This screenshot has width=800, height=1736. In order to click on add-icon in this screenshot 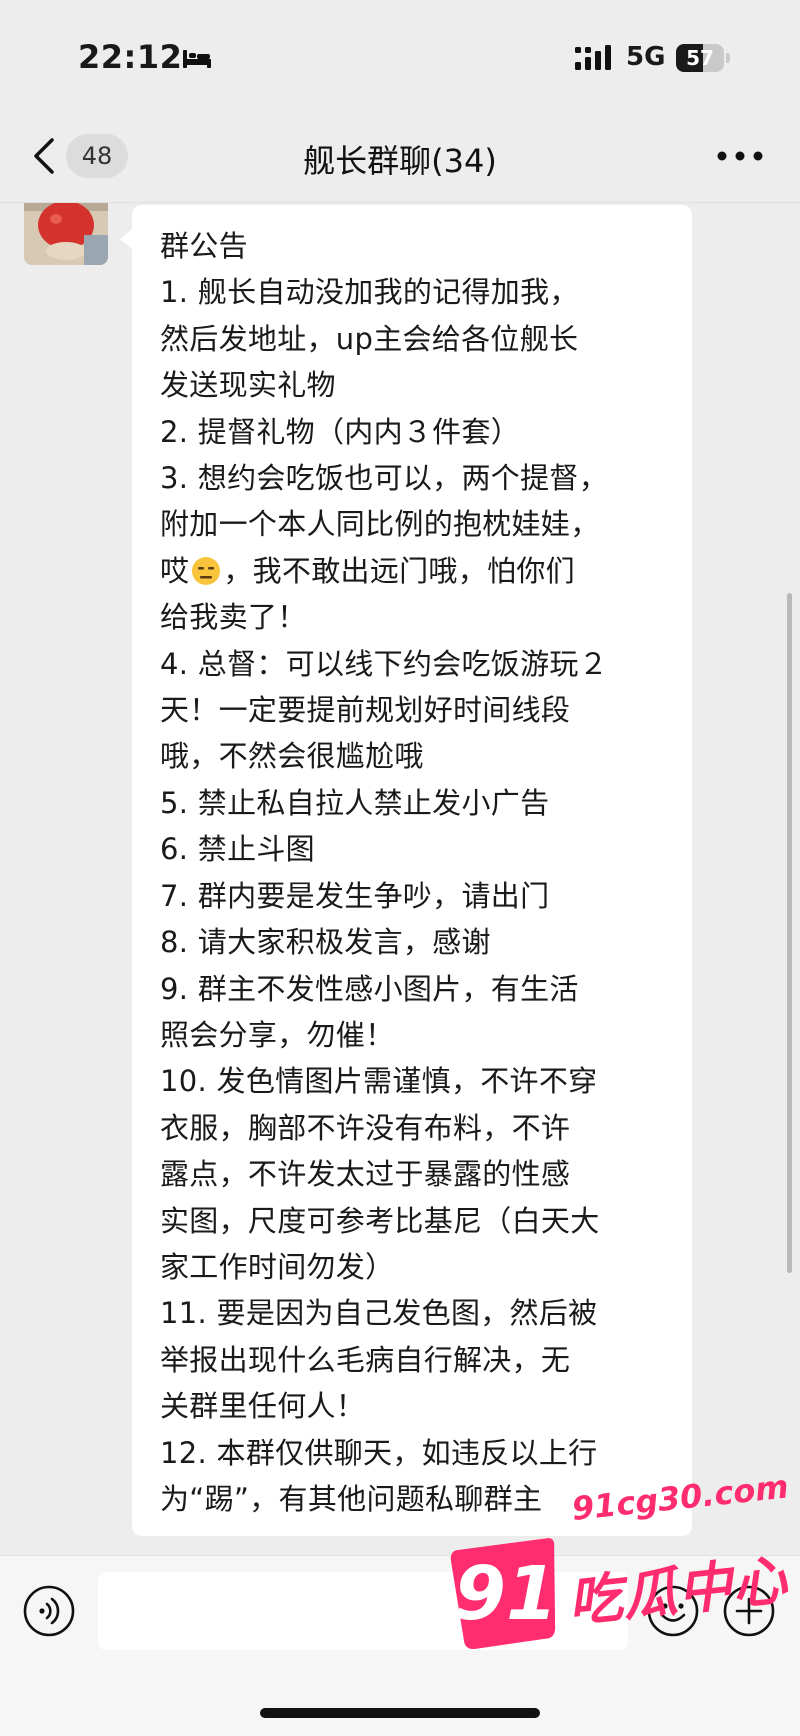, I will do `click(749, 1611)`.